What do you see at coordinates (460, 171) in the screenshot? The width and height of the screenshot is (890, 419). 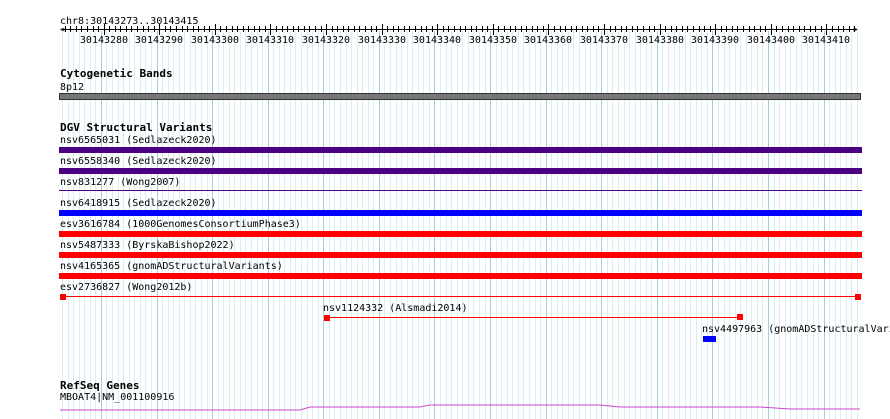 I see `dgv-bar-nsv6558340` at bounding box center [460, 171].